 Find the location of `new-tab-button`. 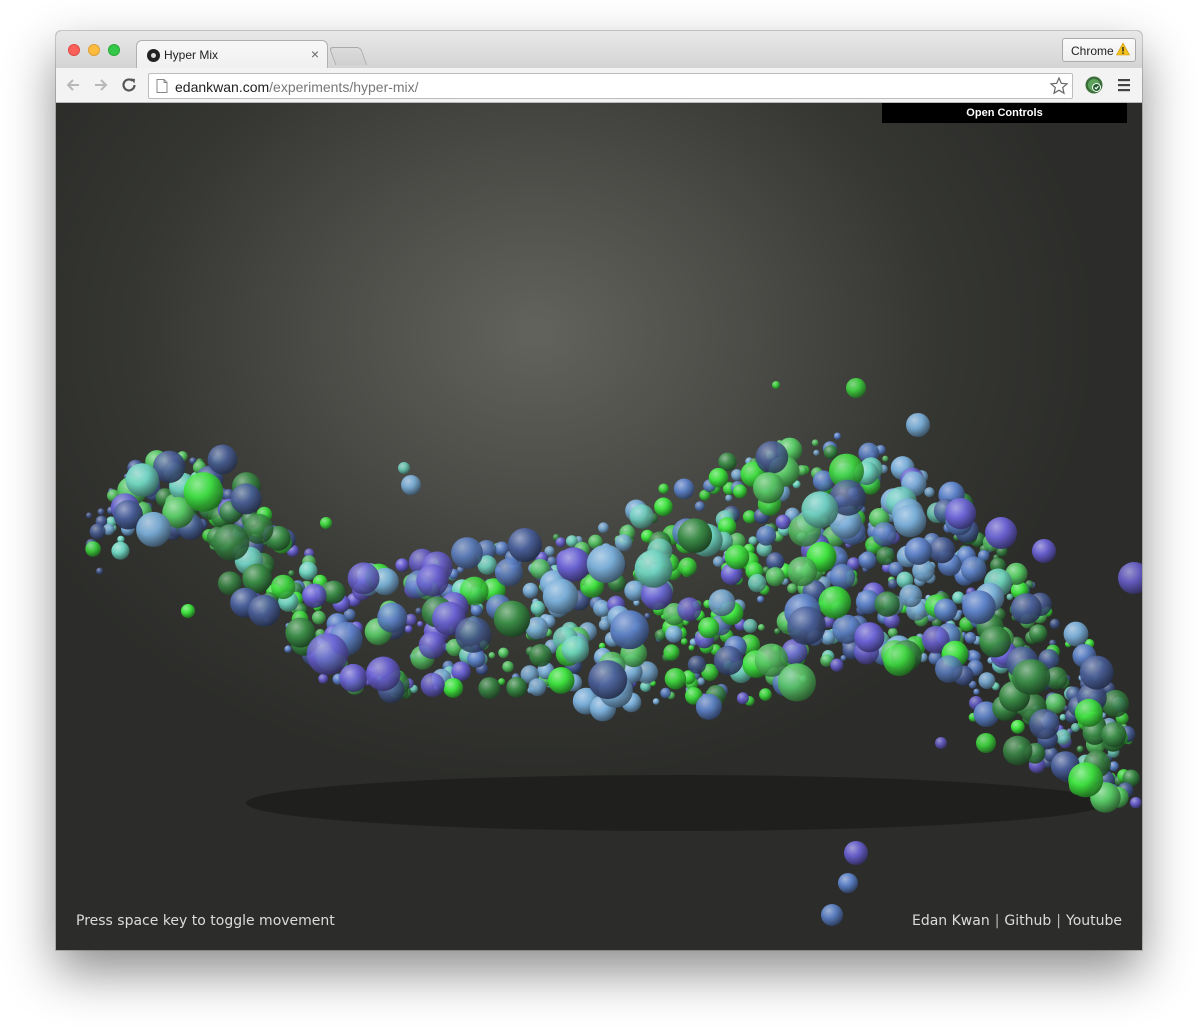

new-tab-button is located at coordinates (348, 56).